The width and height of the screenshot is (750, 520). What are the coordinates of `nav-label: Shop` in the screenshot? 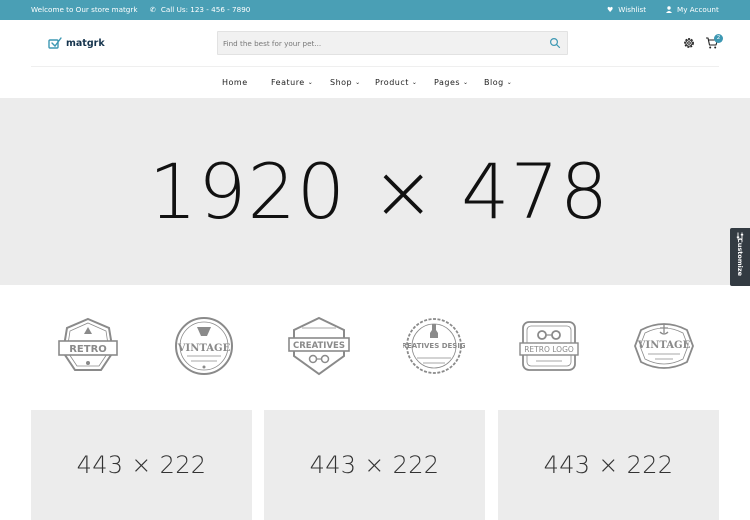 It's located at (341, 82).